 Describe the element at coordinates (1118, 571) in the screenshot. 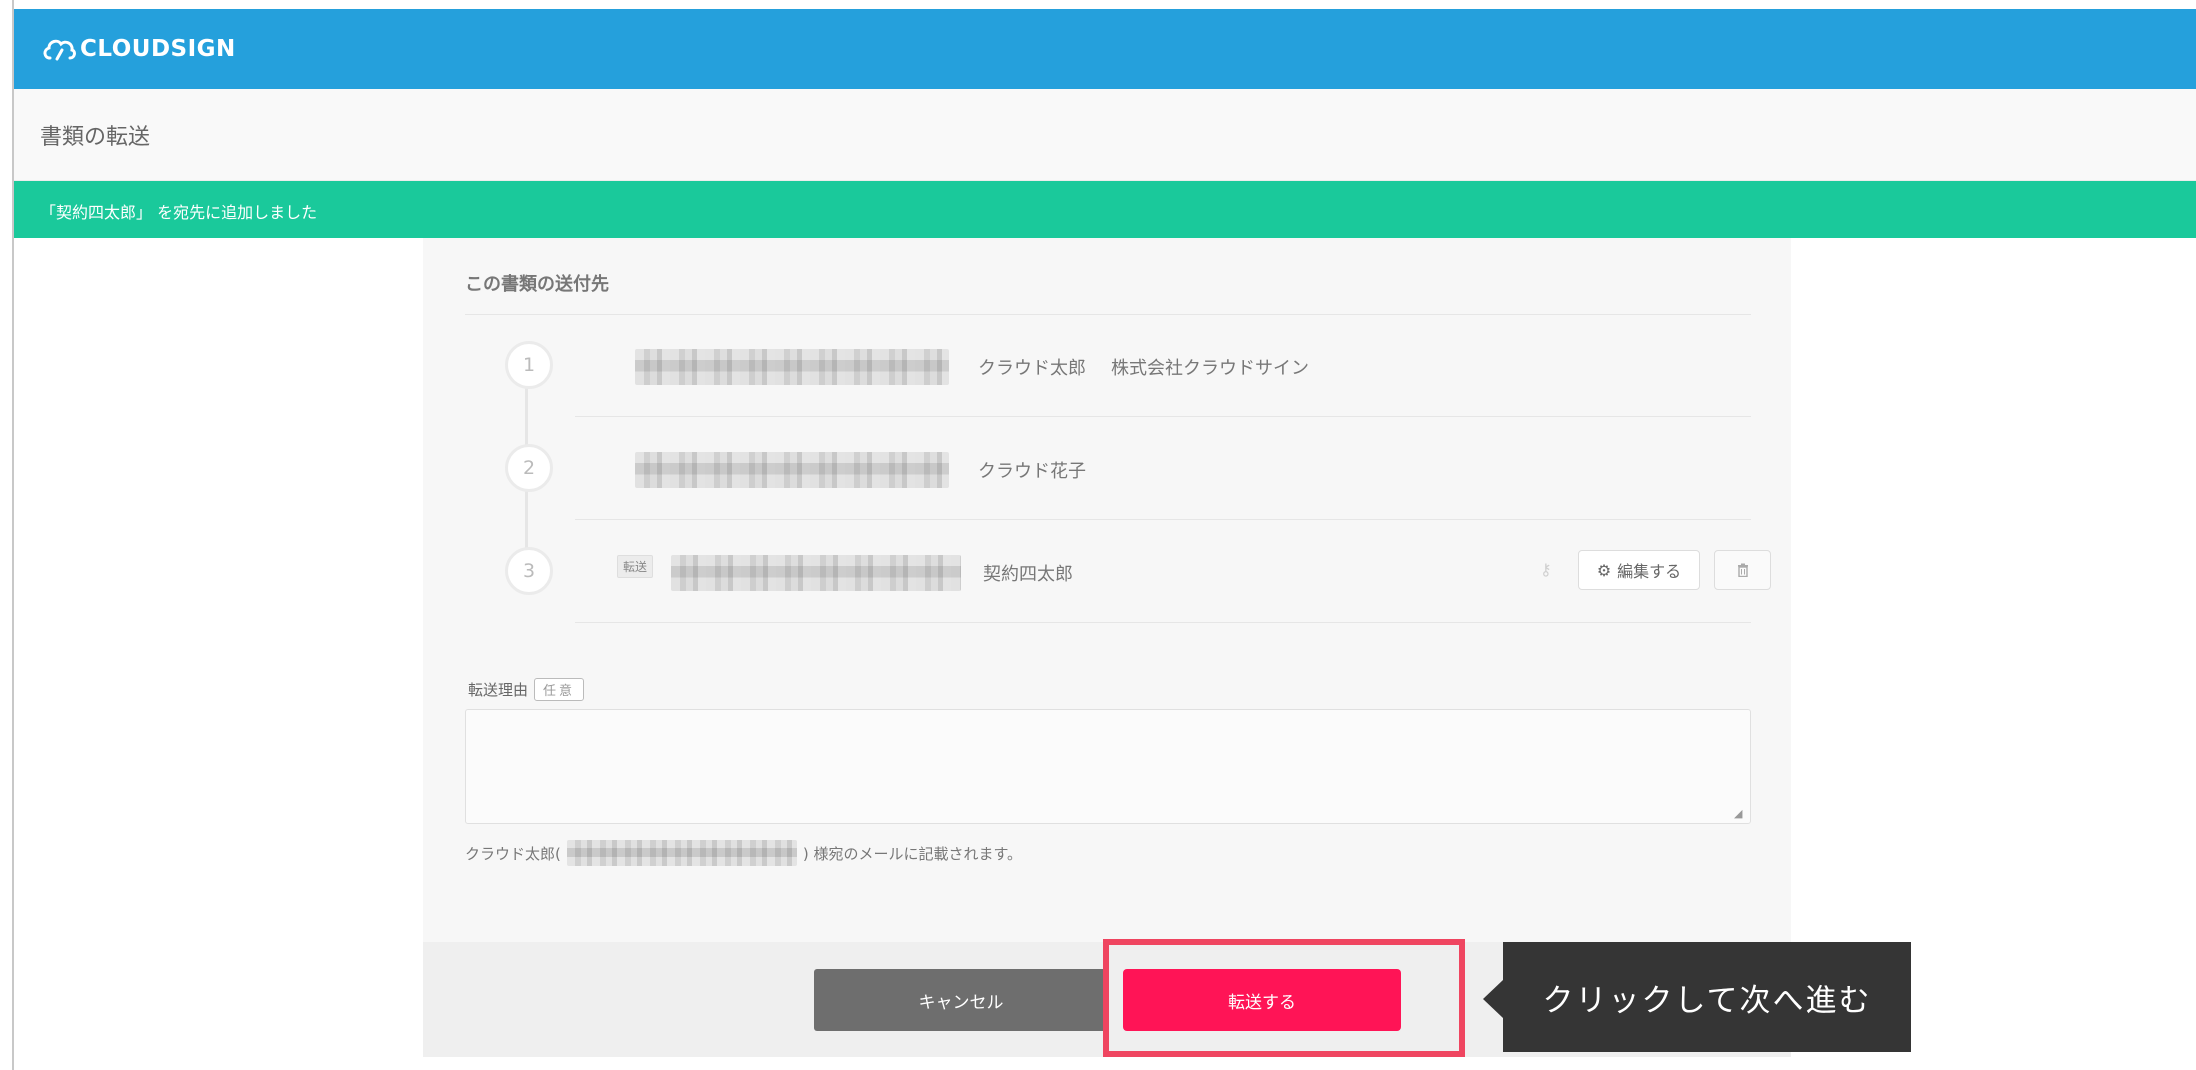

I see `recipient-row-3: 3 転送 契約四太郎 ⚷ ⚙ 編集する` at that location.